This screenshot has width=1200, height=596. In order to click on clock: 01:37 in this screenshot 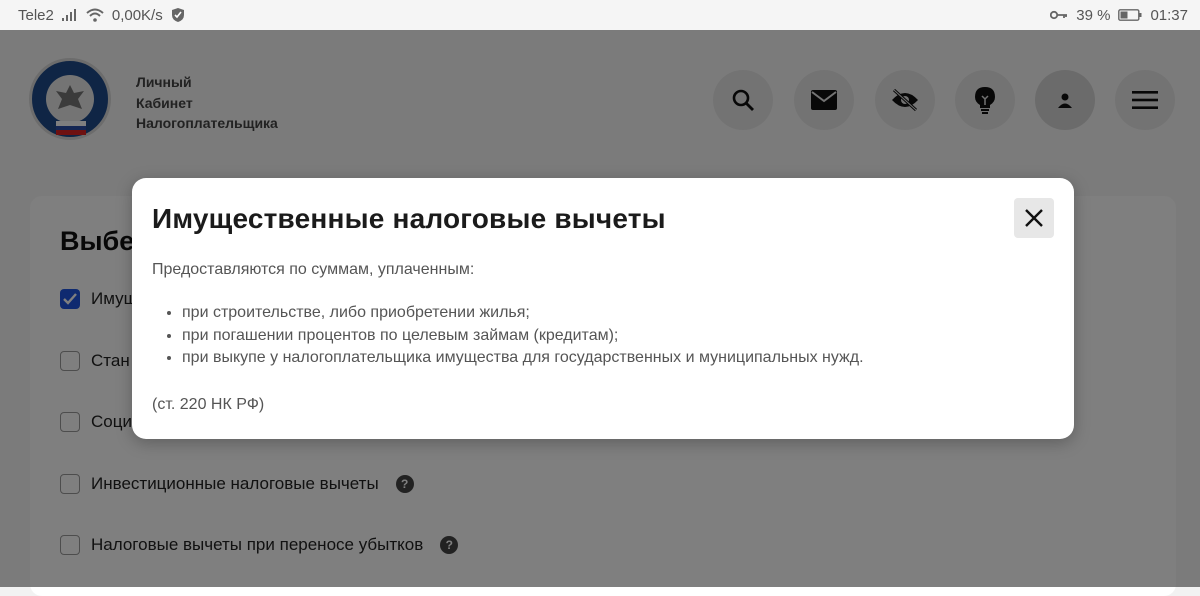, I will do `click(1169, 15)`.